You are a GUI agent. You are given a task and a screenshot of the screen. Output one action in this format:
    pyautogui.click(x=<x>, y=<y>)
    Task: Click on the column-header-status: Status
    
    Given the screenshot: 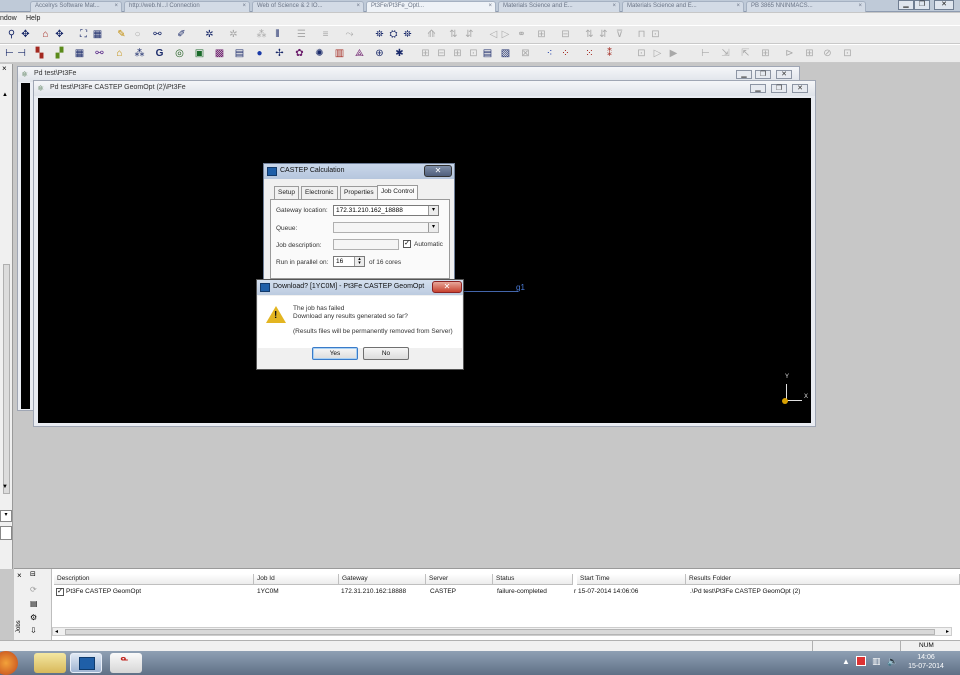 What is the action you would take?
    pyautogui.click(x=533, y=579)
    